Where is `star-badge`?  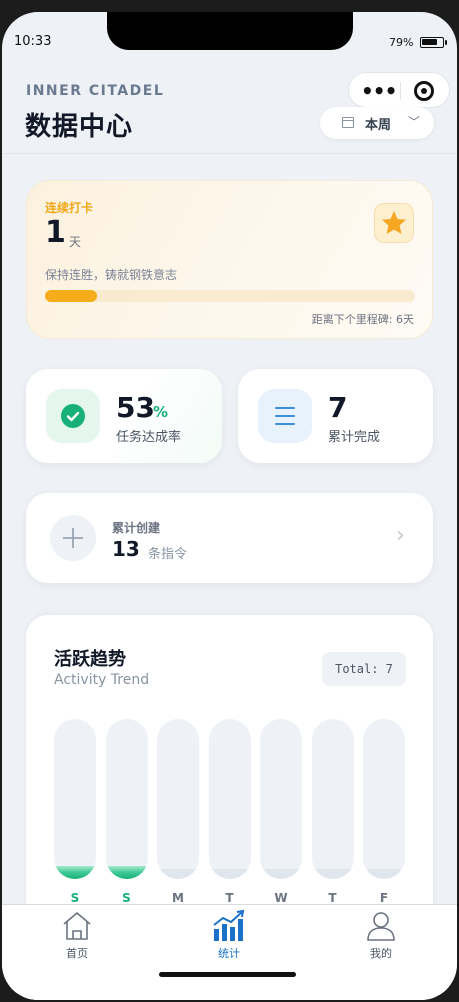
star-badge is located at coordinates (394, 223).